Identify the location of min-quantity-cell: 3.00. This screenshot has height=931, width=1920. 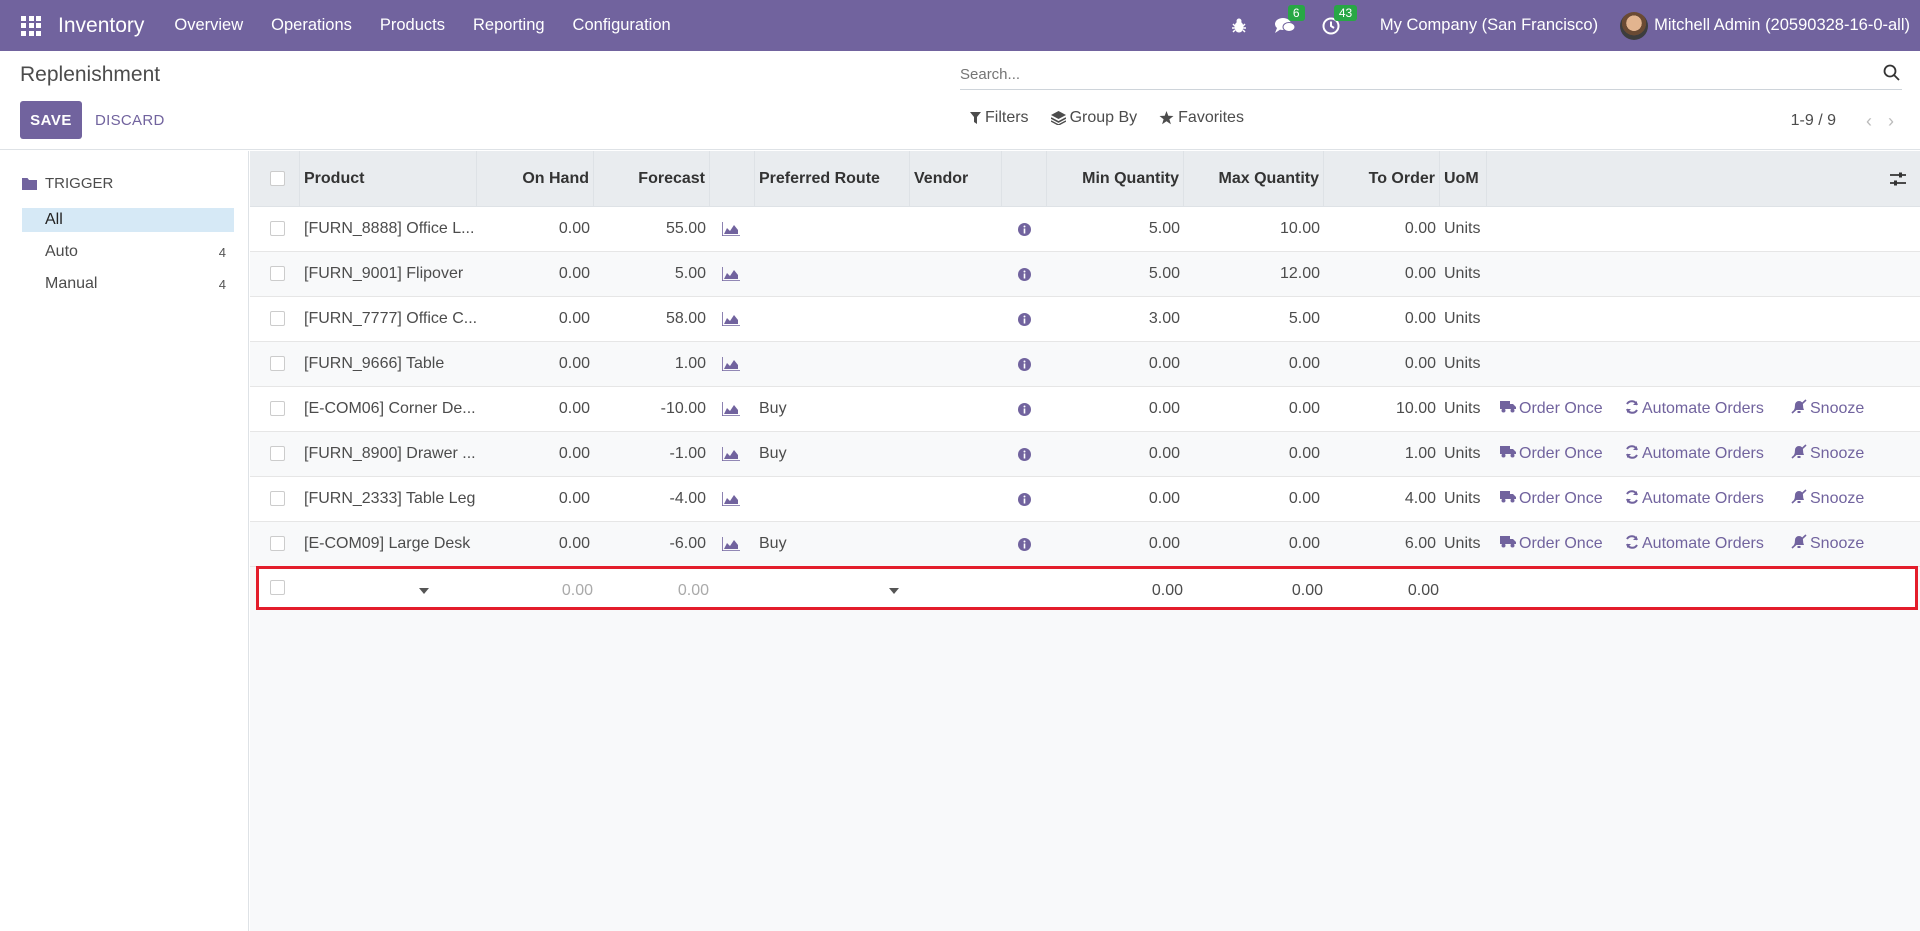
(1113, 319).